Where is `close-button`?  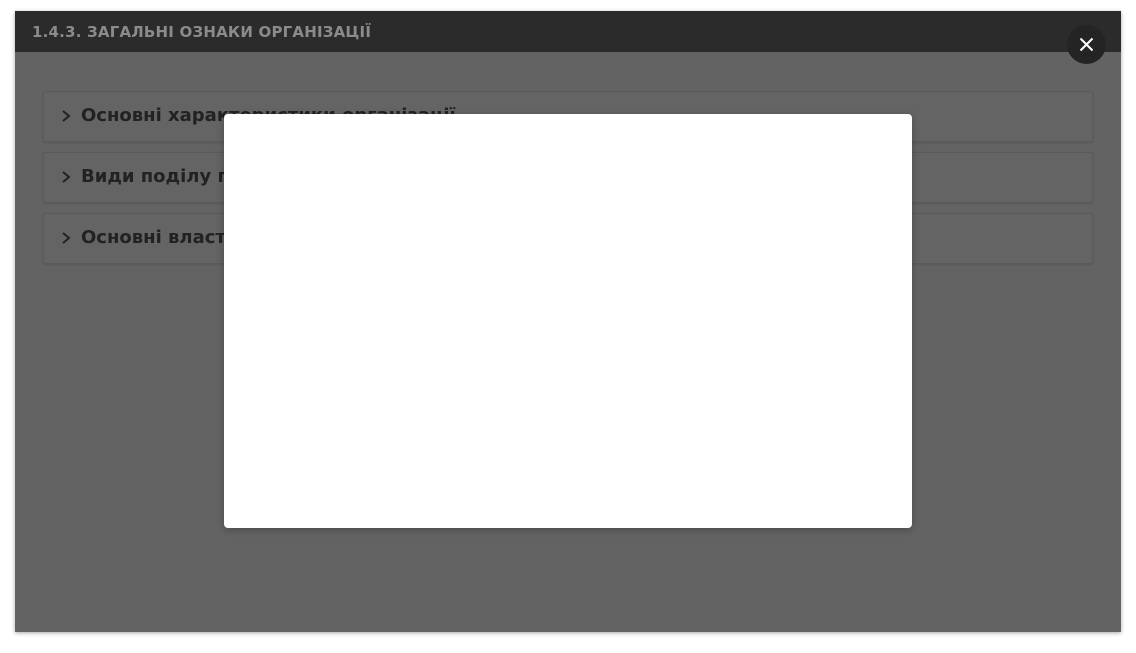
close-button is located at coordinates (1086, 44).